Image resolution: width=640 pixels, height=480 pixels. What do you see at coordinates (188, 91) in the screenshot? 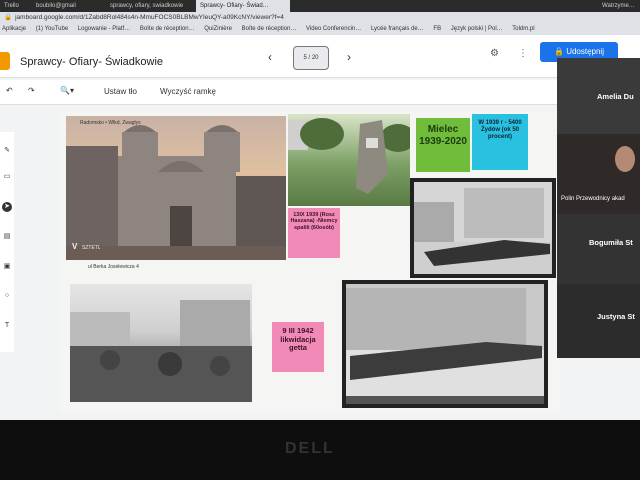
I see `clear-frame-button: Wyczyść ramkę` at bounding box center [188, 91].